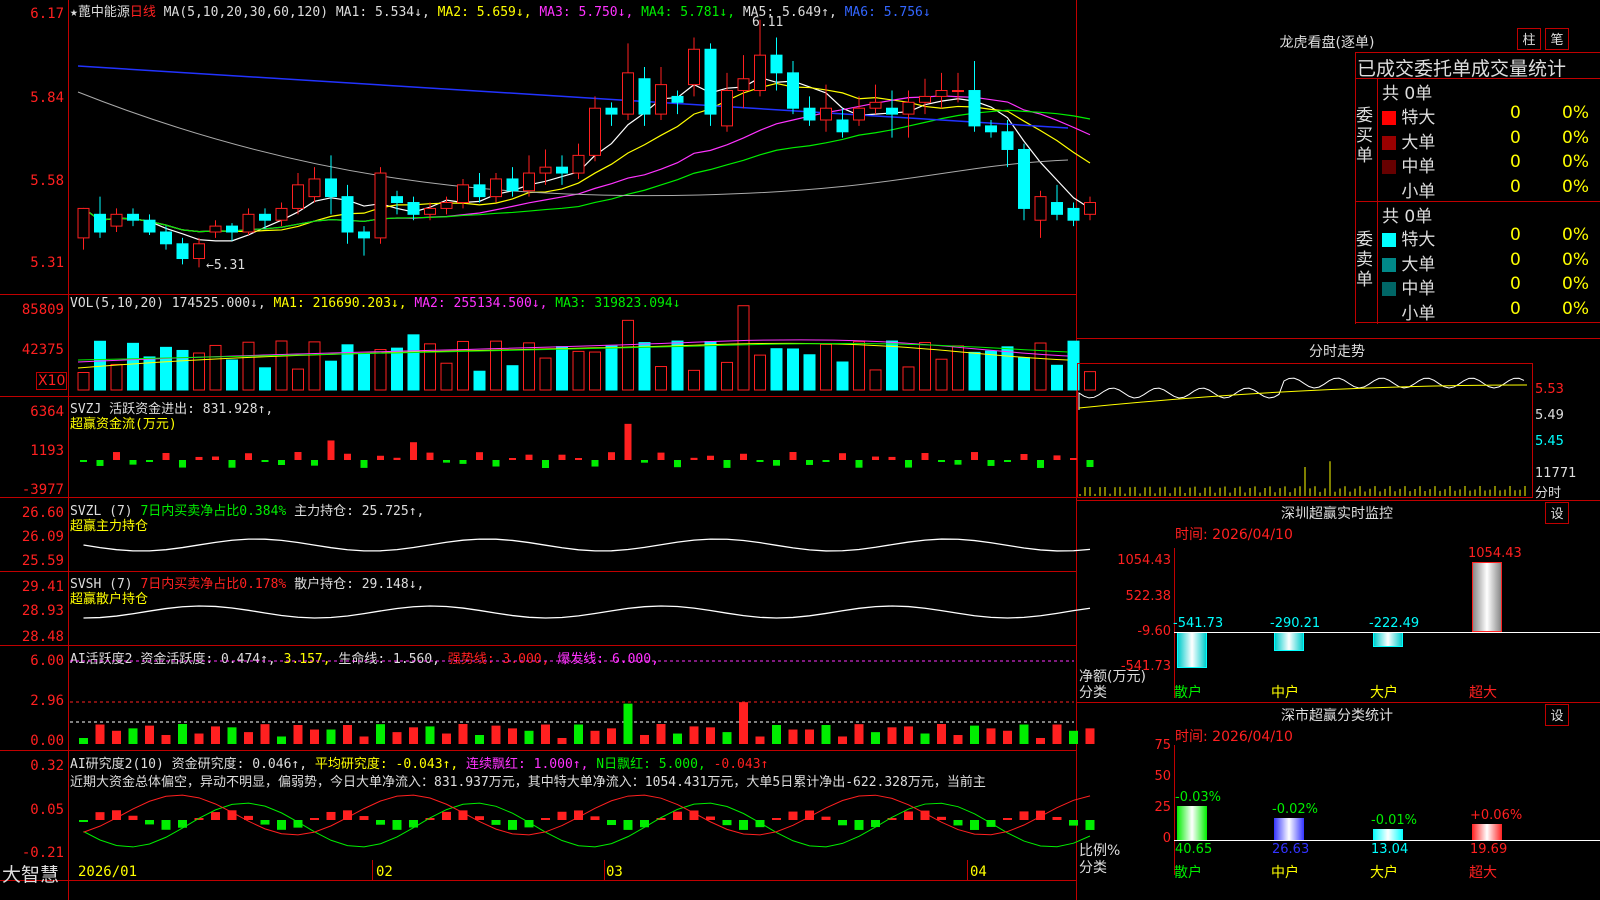 This screenshot has width=1600, height=900. What do you see at coordinates (1234, 737) in the screenshot?
I see `class-time: 时间: 2026/04/10` at bounding box center [1234, 737].